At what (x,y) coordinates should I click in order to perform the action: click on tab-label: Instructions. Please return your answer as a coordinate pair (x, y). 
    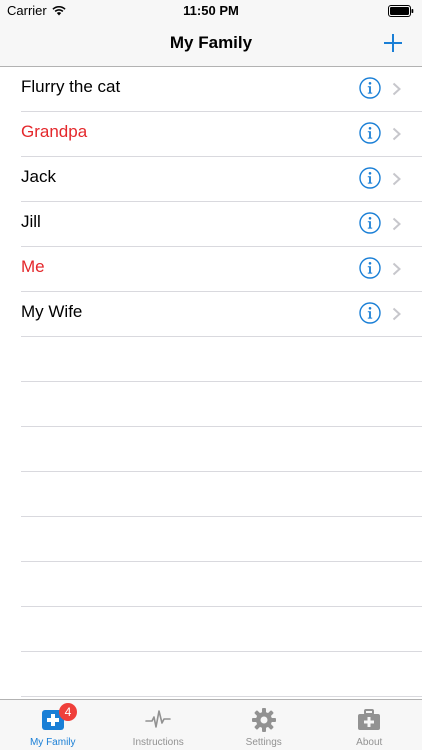
    Looking at the image, I should click on (158, 742).